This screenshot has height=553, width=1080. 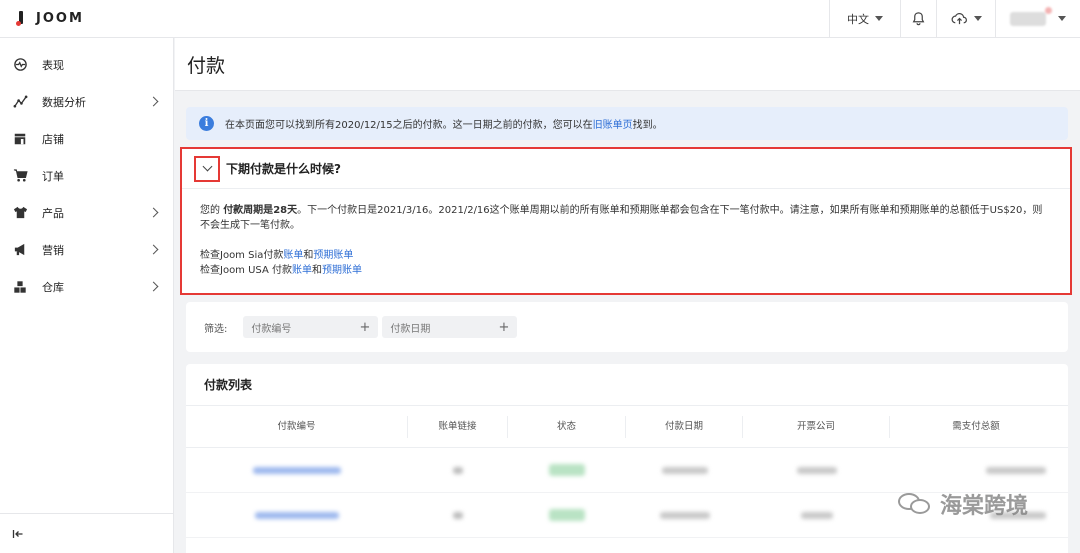 I want to click on shirt-icon, so click(x=20, y=213).